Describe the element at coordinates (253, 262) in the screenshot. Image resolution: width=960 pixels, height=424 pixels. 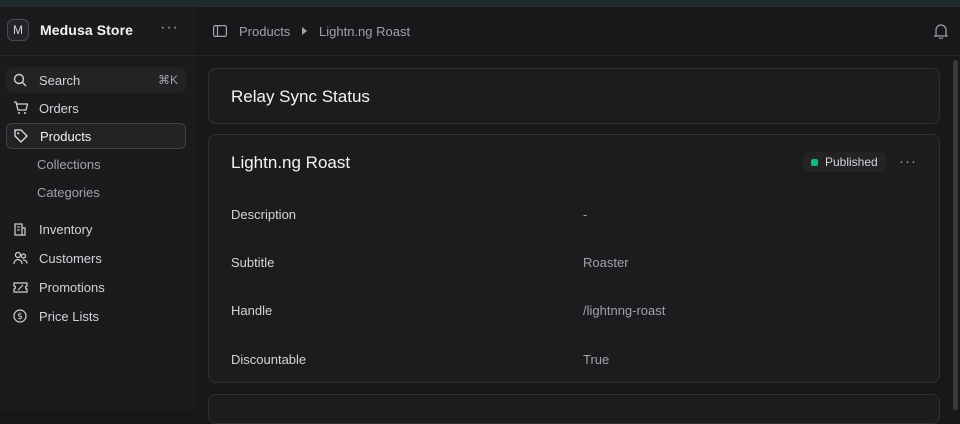
I see `field-label: Subtitle` at that location.